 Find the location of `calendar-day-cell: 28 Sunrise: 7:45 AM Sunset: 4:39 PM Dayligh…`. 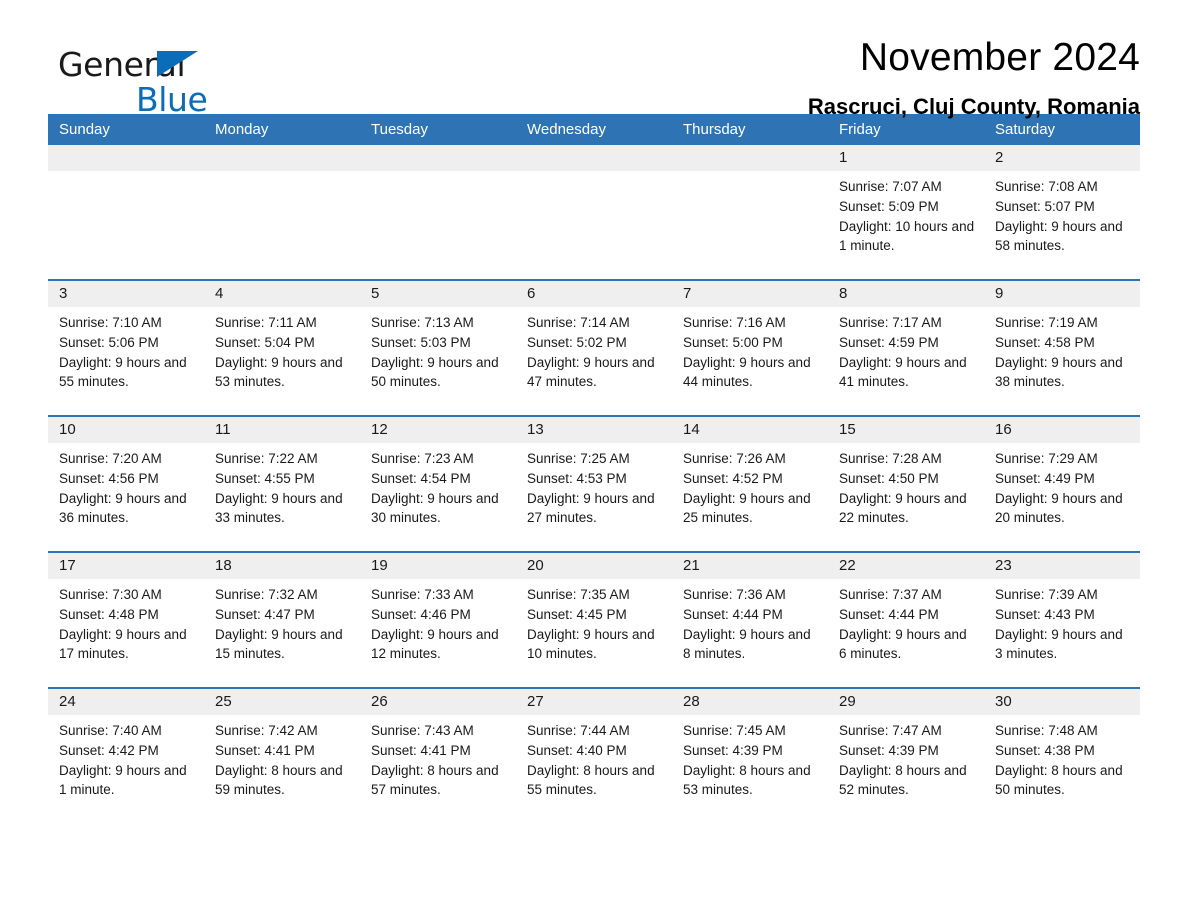

calendar-day-cell: 28 Sunrise: 7:45 AM Sunset: 4:39 PM Dayligh… is located at coordinates (750, 755).